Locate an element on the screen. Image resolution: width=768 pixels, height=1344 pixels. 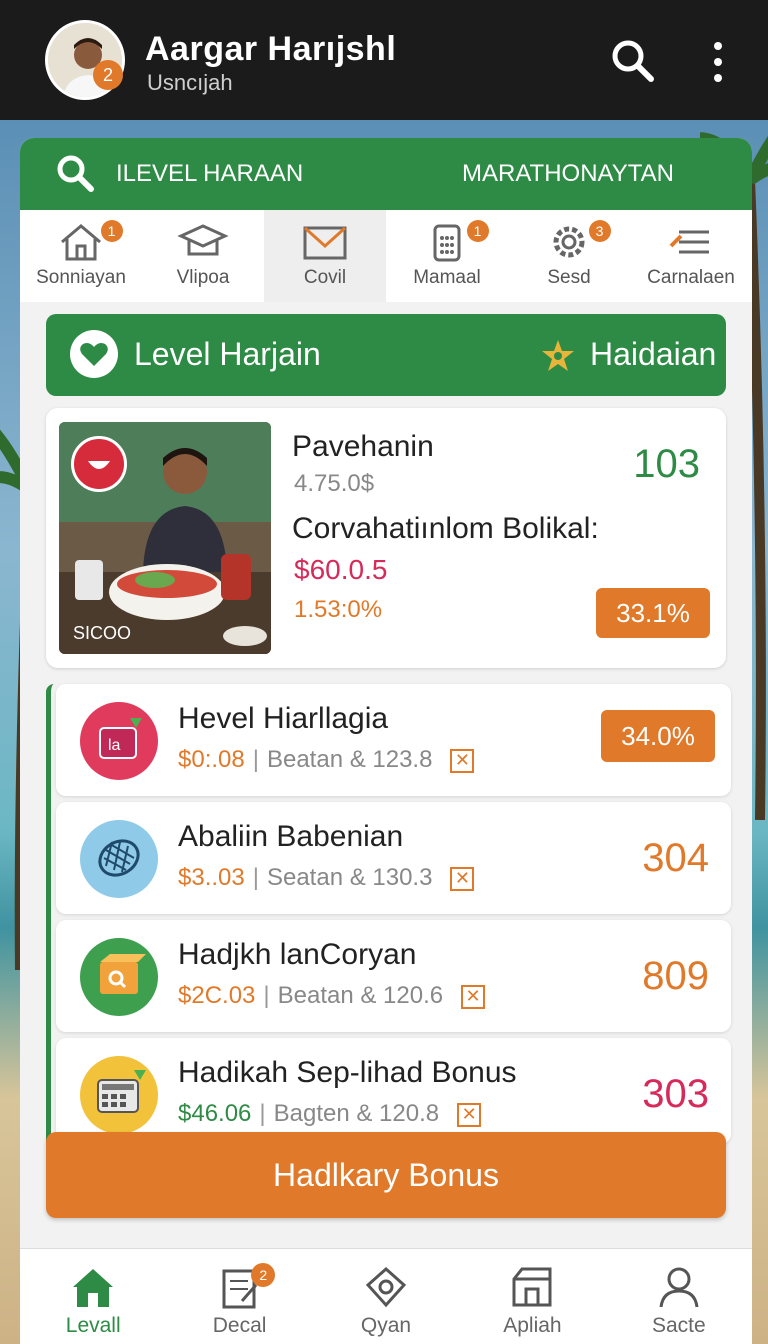
category-item-home: 1 Sonniayan is located at coordinates (81, 256).